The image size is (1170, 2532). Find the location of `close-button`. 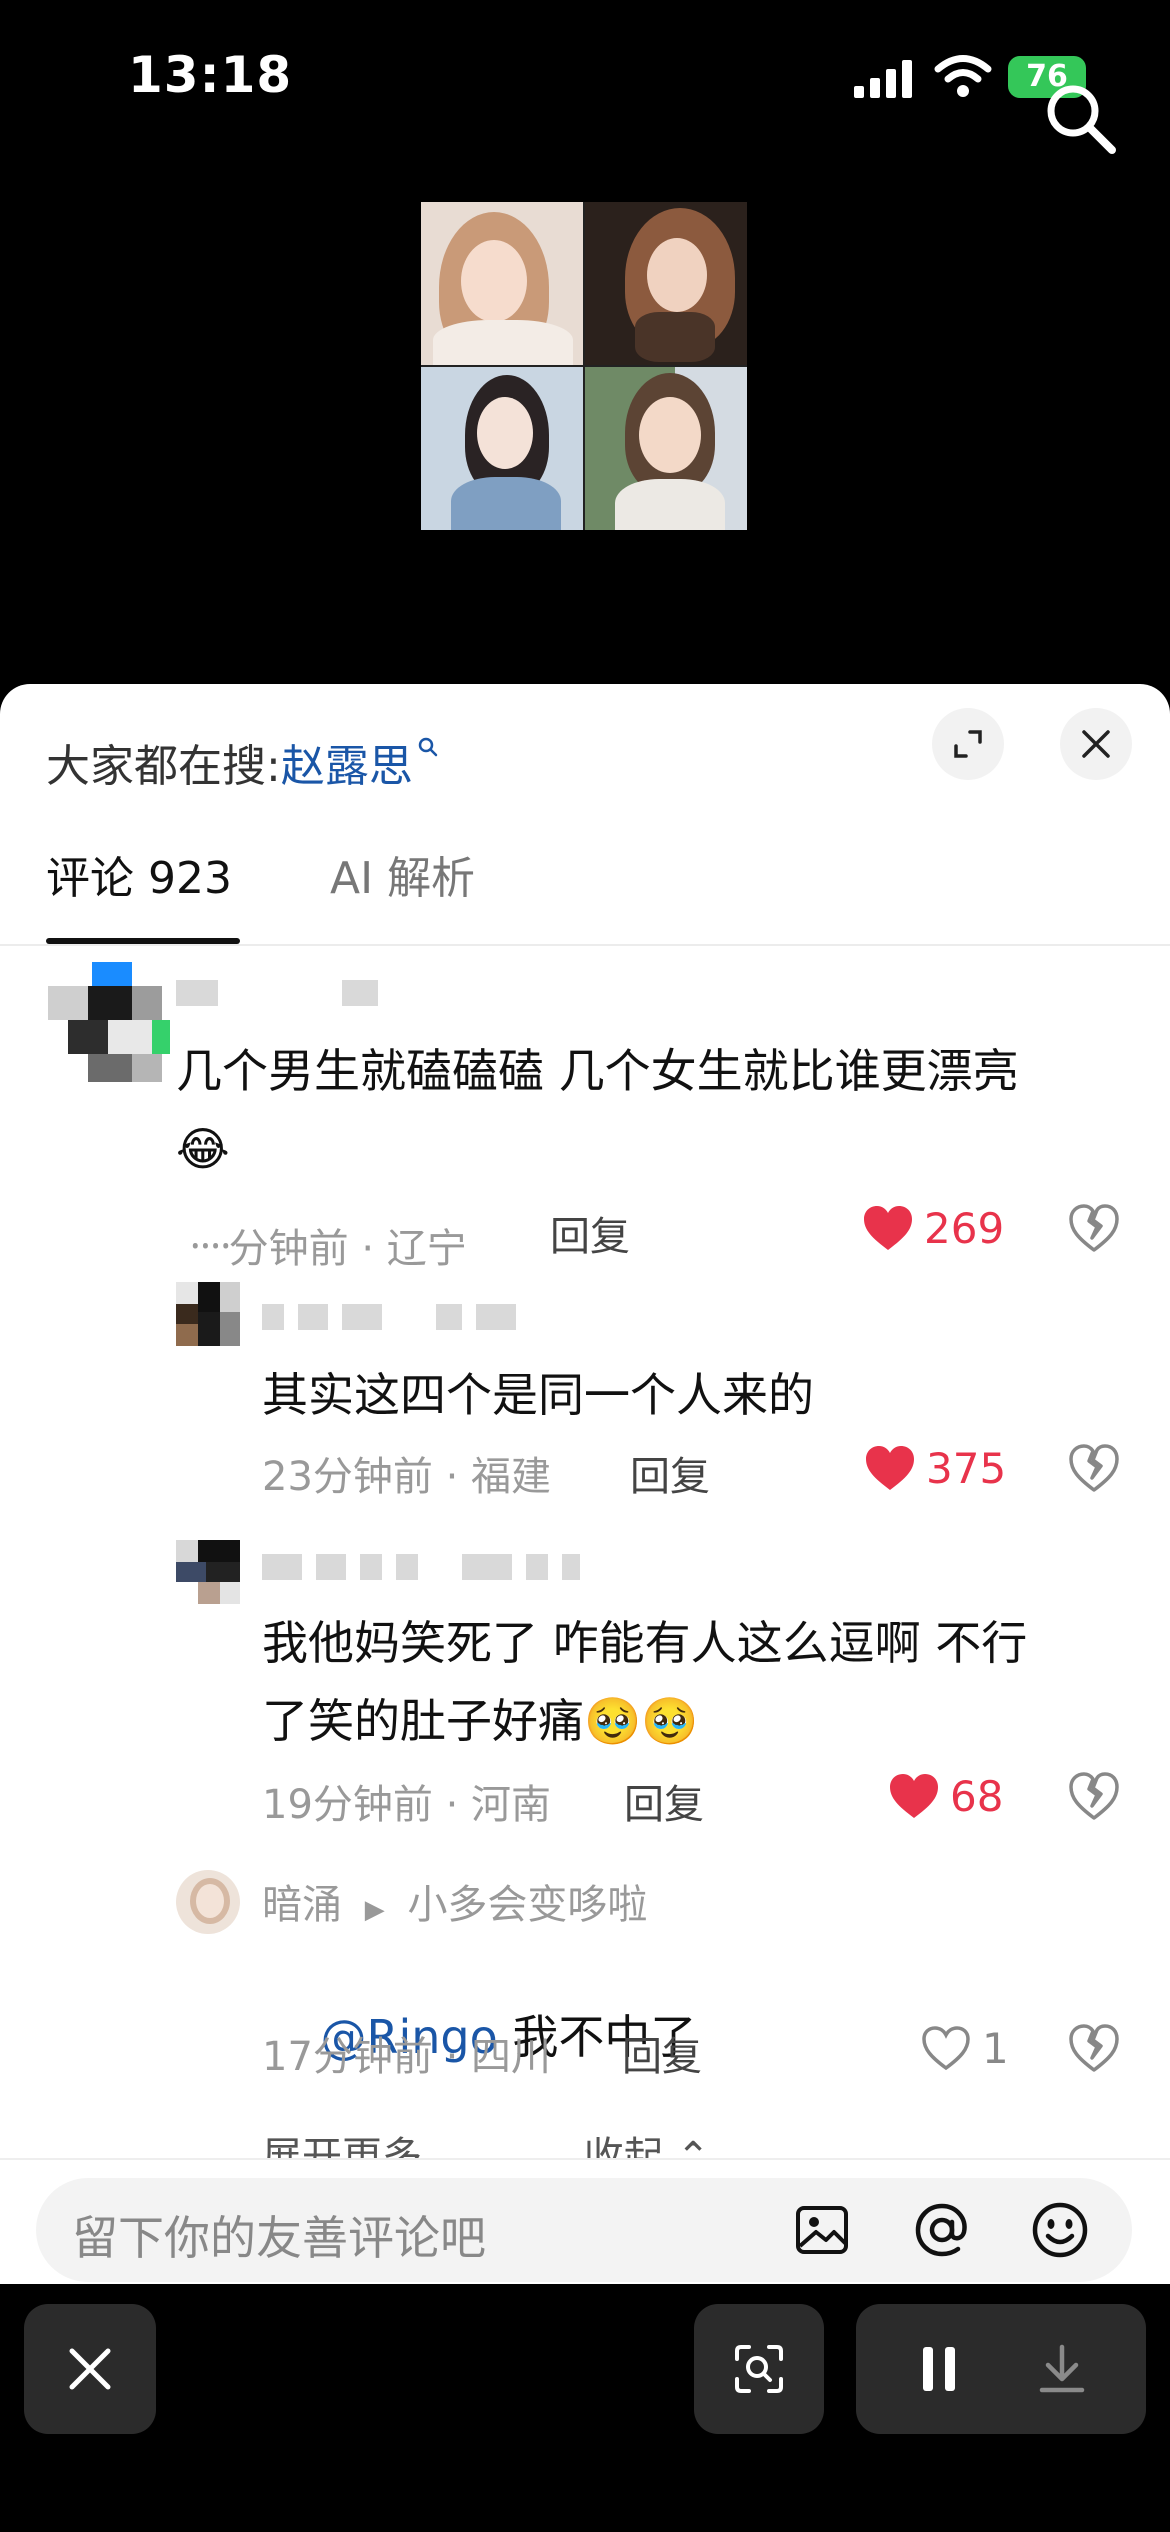

close-button is located at coordinates (90, 2369).